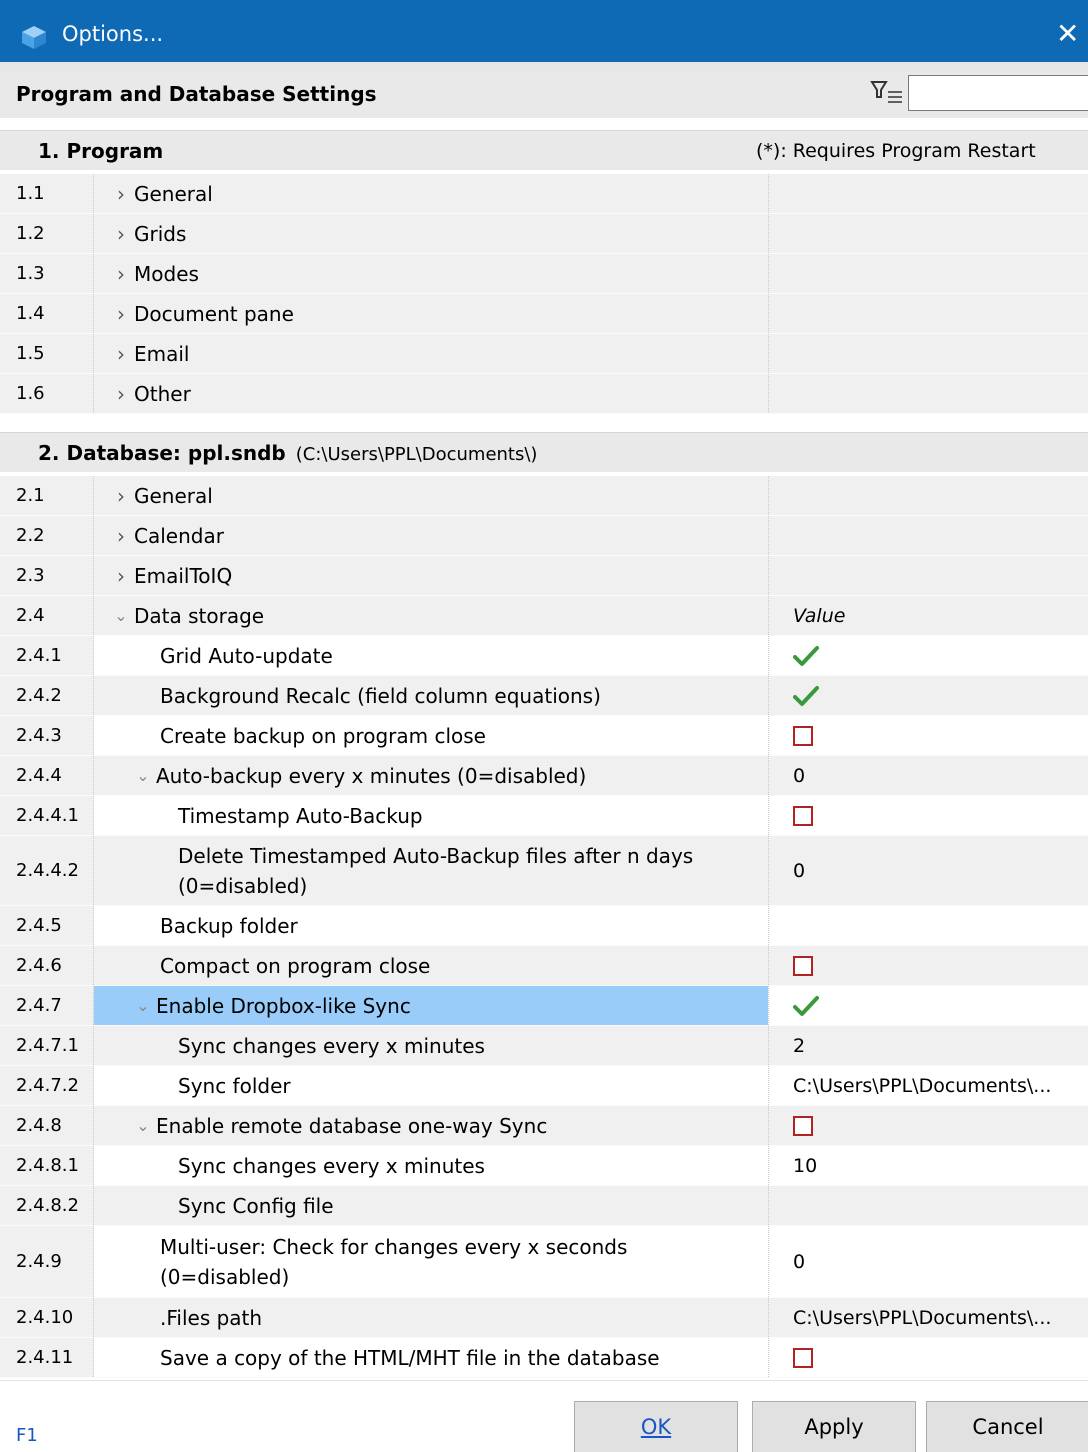  I want to click on tree-row: 2.2 › Calendar, so click(544, 536).